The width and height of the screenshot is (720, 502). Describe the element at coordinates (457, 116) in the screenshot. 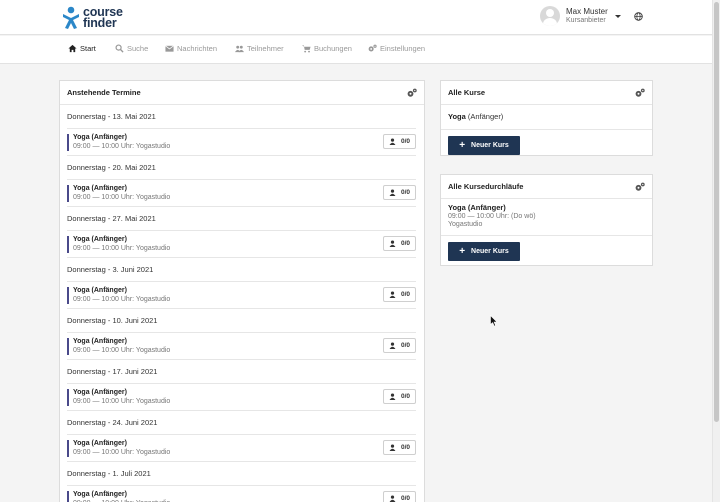

I see `course-name: Yoga` at that location.